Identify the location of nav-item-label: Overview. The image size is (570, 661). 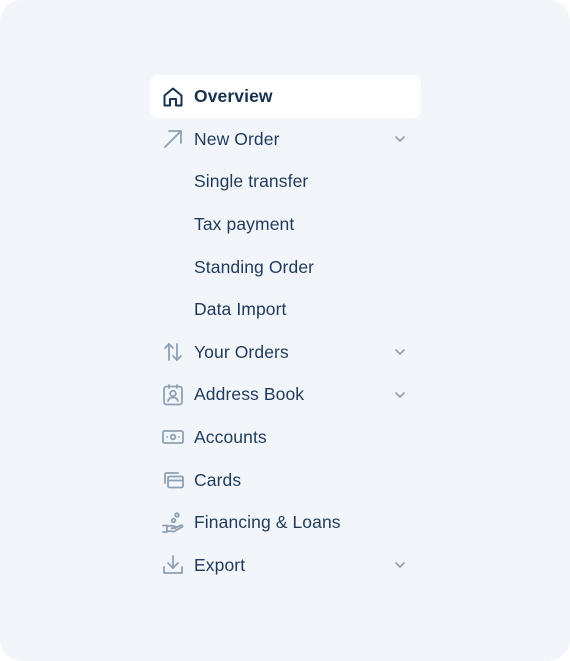
(233, 96).